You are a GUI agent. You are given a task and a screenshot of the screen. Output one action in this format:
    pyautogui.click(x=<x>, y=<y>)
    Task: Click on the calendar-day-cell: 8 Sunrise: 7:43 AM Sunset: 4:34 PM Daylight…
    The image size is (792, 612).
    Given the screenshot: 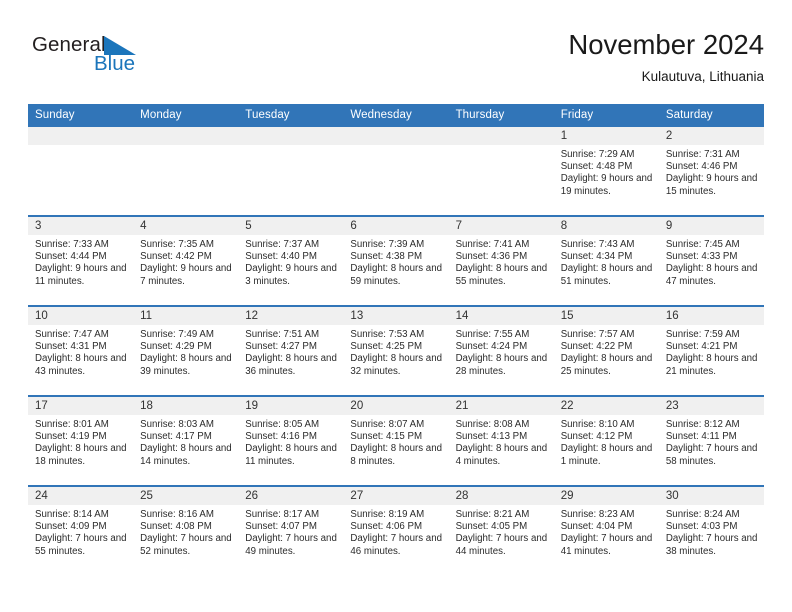 What is the action you would take?
    pyautogui.click(x=606, y=260)
    